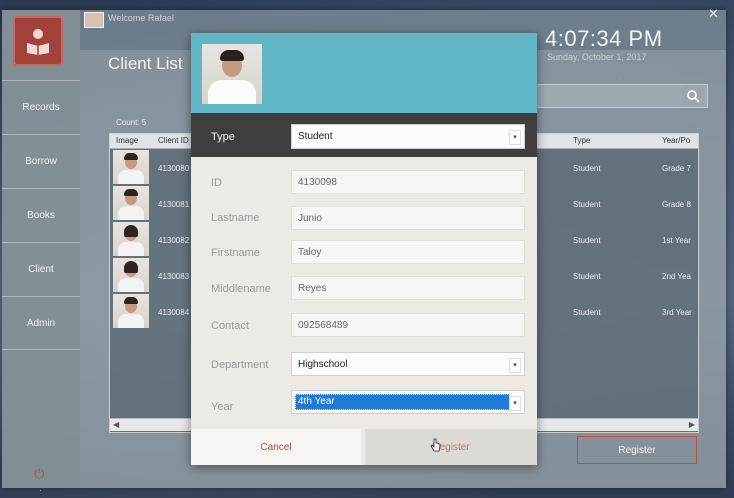 This screenshot has width=734, height=498. What do you see at coordinates (230, 326) in the screenshot?
I see `contact-label: Contact` at bounding box center [230, 326].